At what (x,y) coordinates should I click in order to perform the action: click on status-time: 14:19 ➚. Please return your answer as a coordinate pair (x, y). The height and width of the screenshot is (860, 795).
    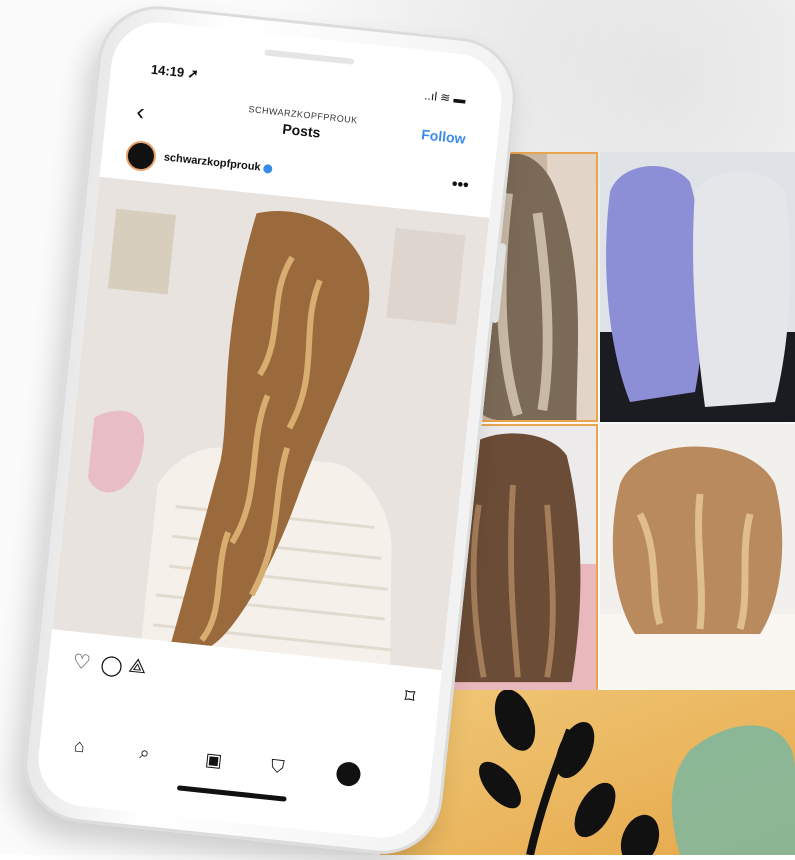
    Looking at the image, I should click on (174, 72).